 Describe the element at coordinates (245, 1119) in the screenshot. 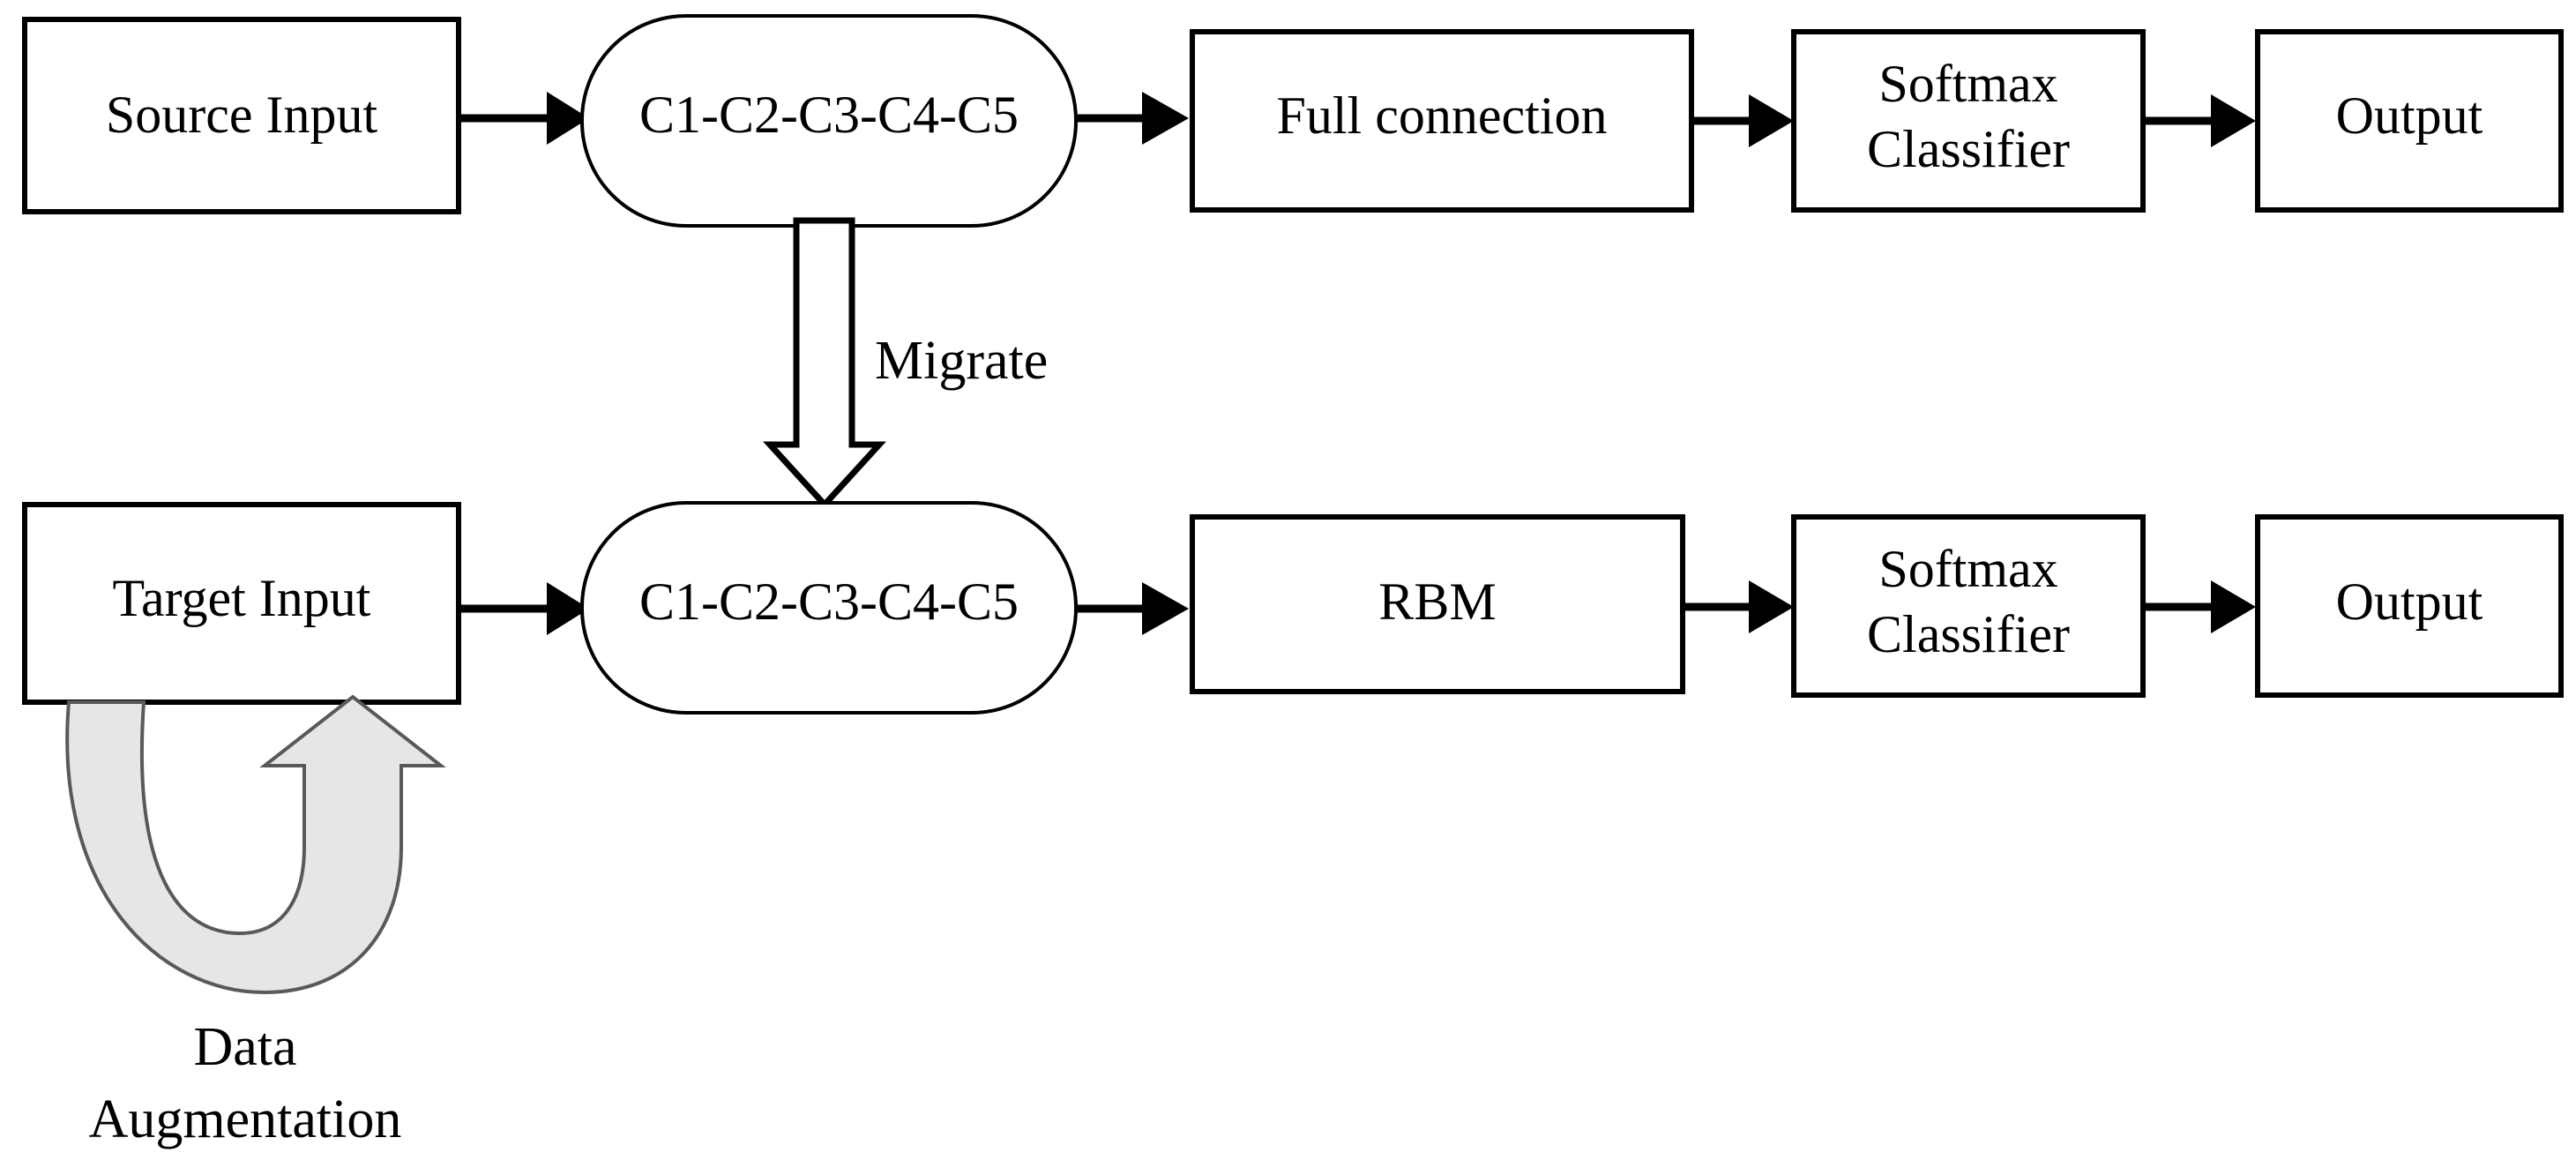

I see `data-augmentation-label-line2: Augmentation` at that location.